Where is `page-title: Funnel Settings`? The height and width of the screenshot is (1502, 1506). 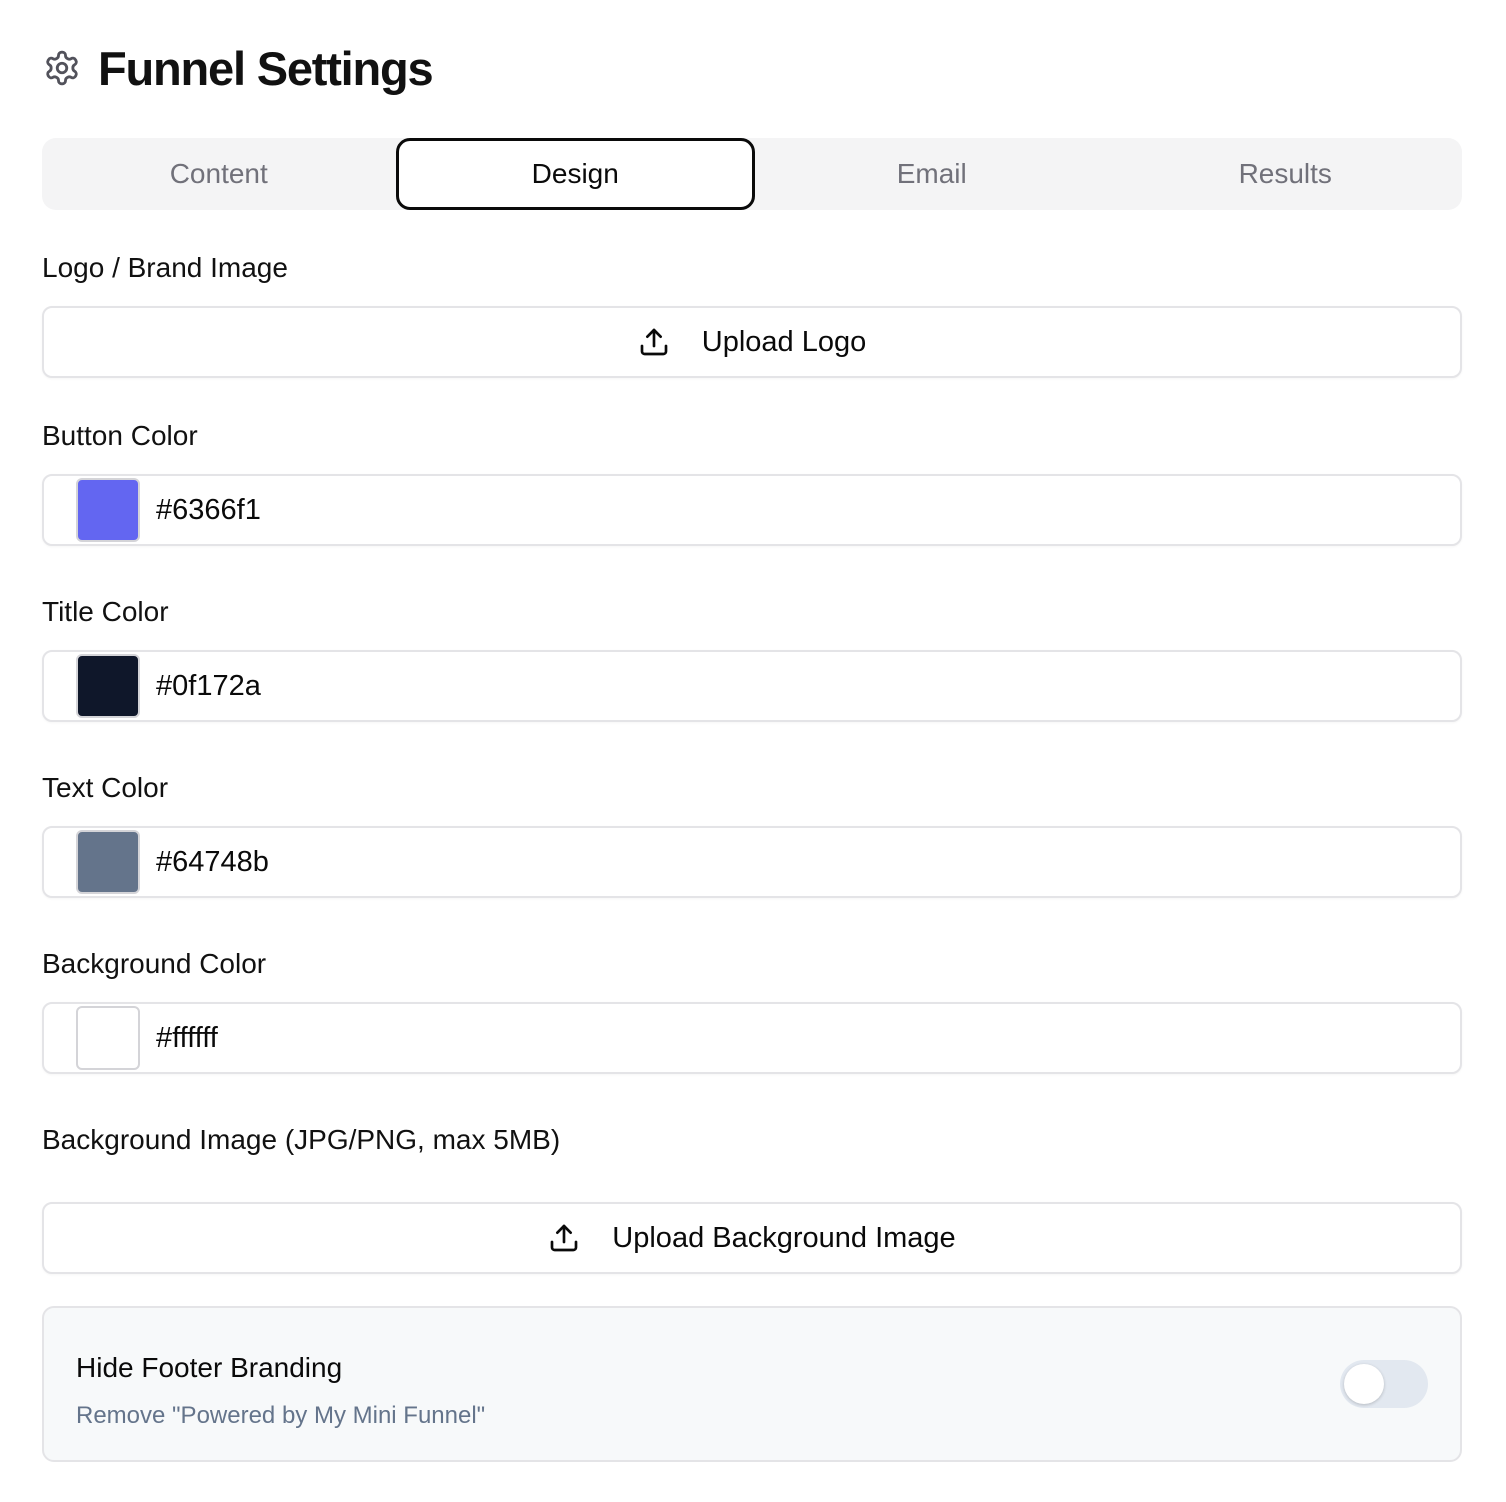
page-title: Funnel Settings is located at coordinates (266, 68).